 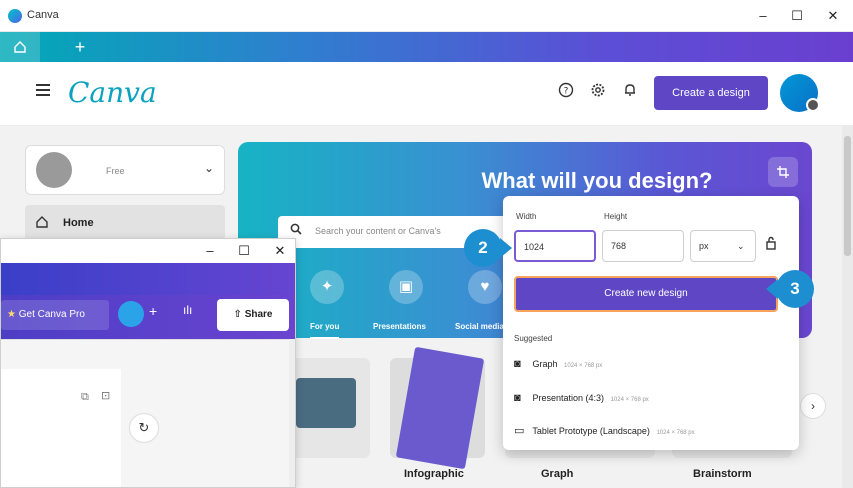 I want to click on resize-crop-icon, so click(x=783, y=172).